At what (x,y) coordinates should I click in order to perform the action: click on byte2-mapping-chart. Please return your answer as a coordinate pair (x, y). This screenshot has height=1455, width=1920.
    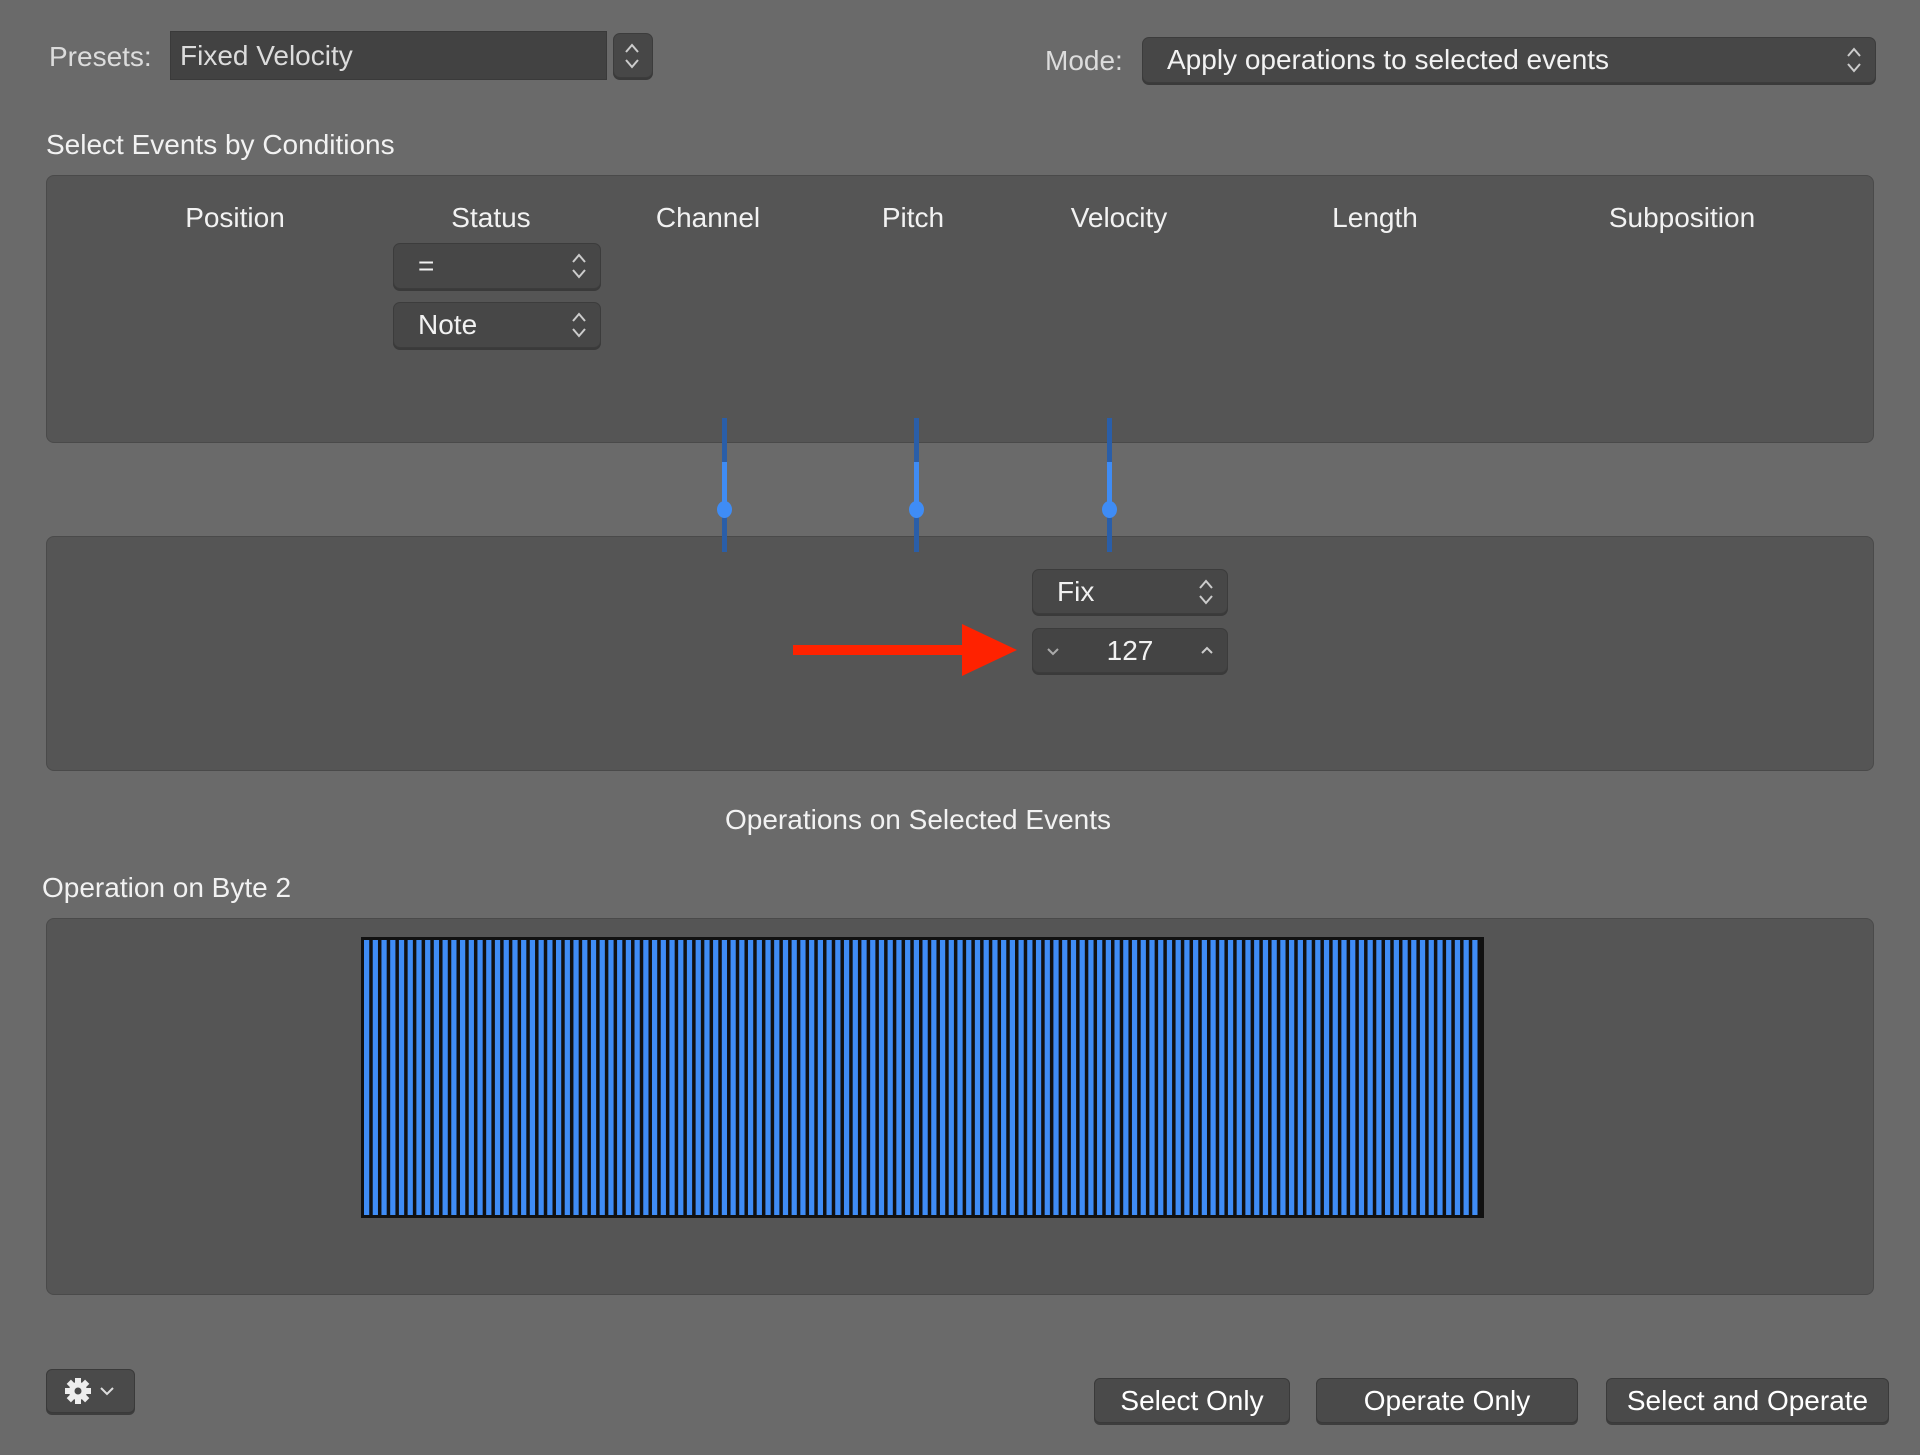
    Looking at the image, I should click on (922, 1077).